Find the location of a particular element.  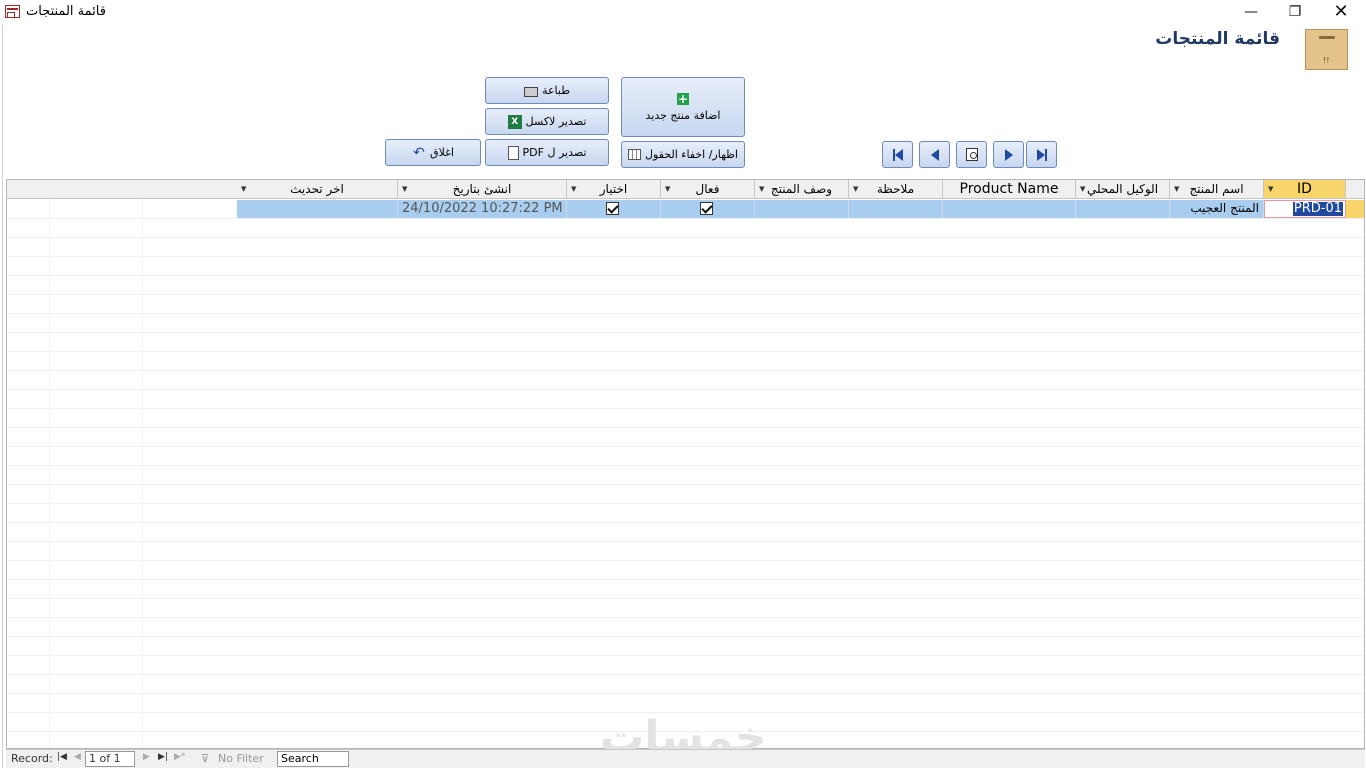

column-header-agent: ▼ الوكيل المحلي is located at coordinates (1123, 189).